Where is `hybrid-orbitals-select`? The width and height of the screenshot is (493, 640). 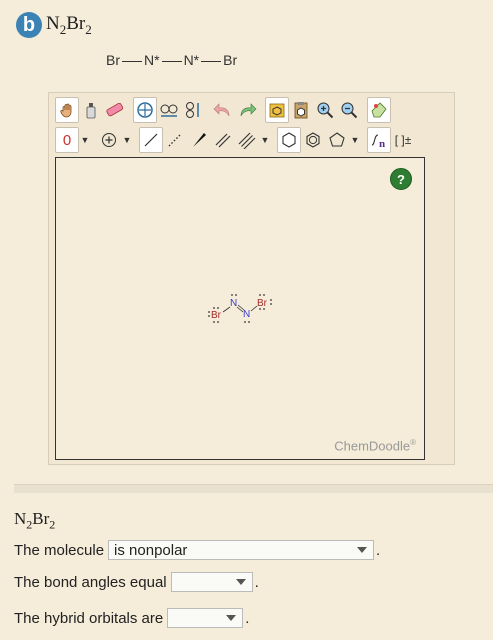 hybrid-orbitals-select is located at coordinates (205, 618).